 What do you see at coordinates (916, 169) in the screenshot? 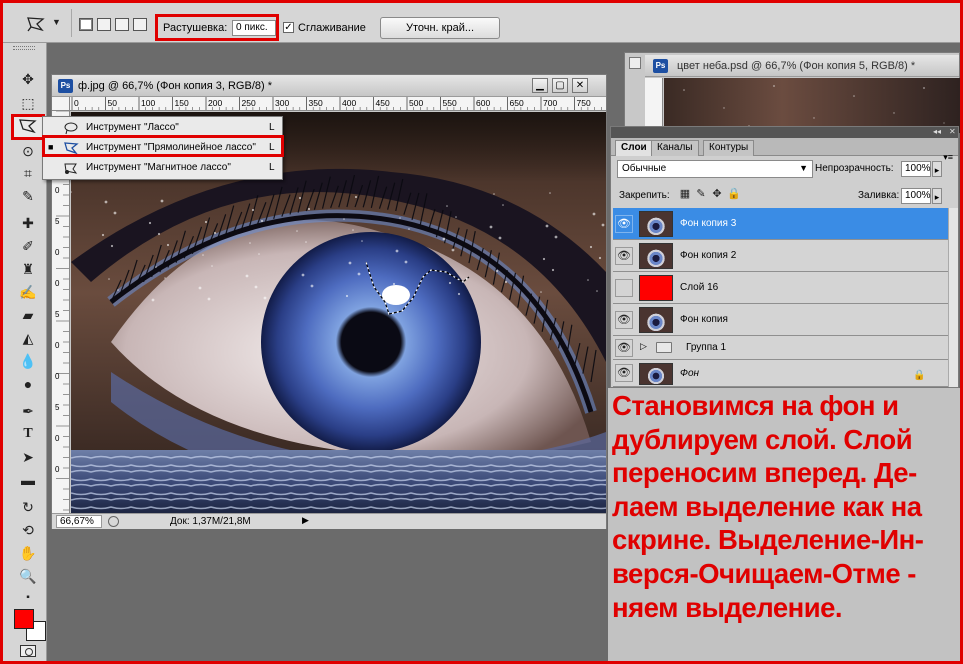
I see `opacity-input: 100%` at bounding box center [916, 169].